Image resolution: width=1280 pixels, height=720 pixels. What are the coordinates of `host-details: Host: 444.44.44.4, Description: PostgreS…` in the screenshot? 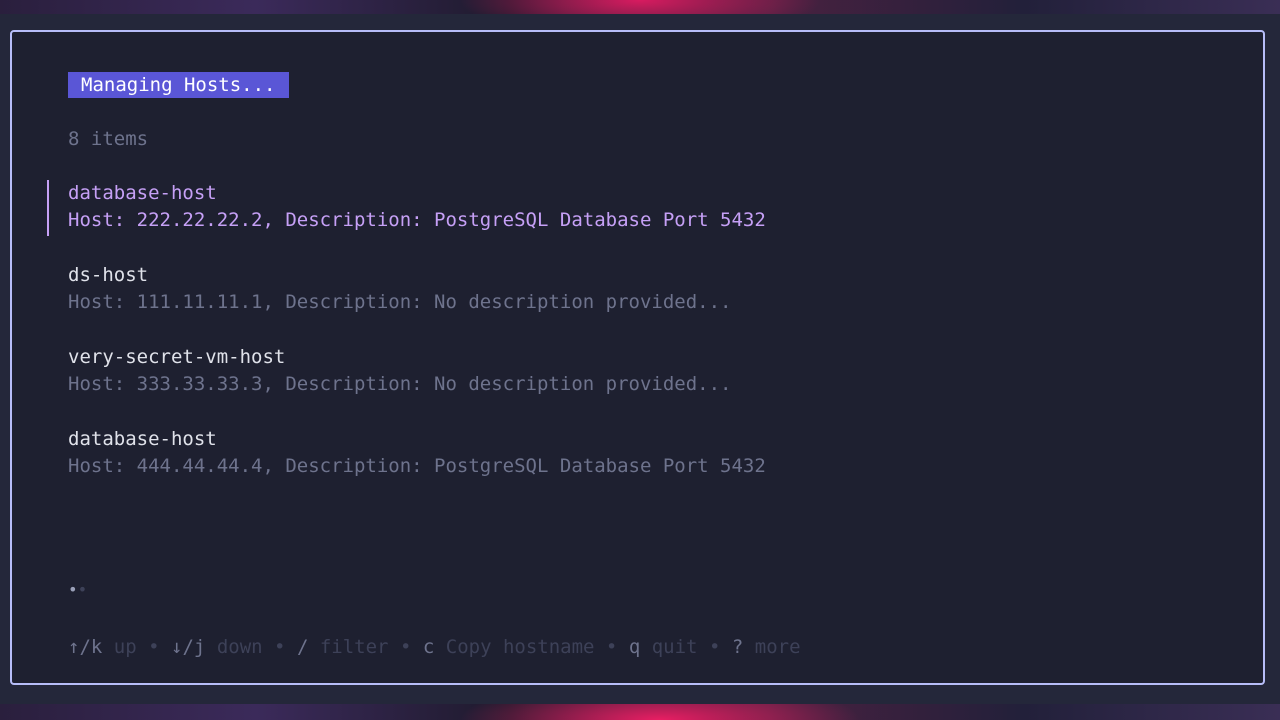 It's located at (417, 466).